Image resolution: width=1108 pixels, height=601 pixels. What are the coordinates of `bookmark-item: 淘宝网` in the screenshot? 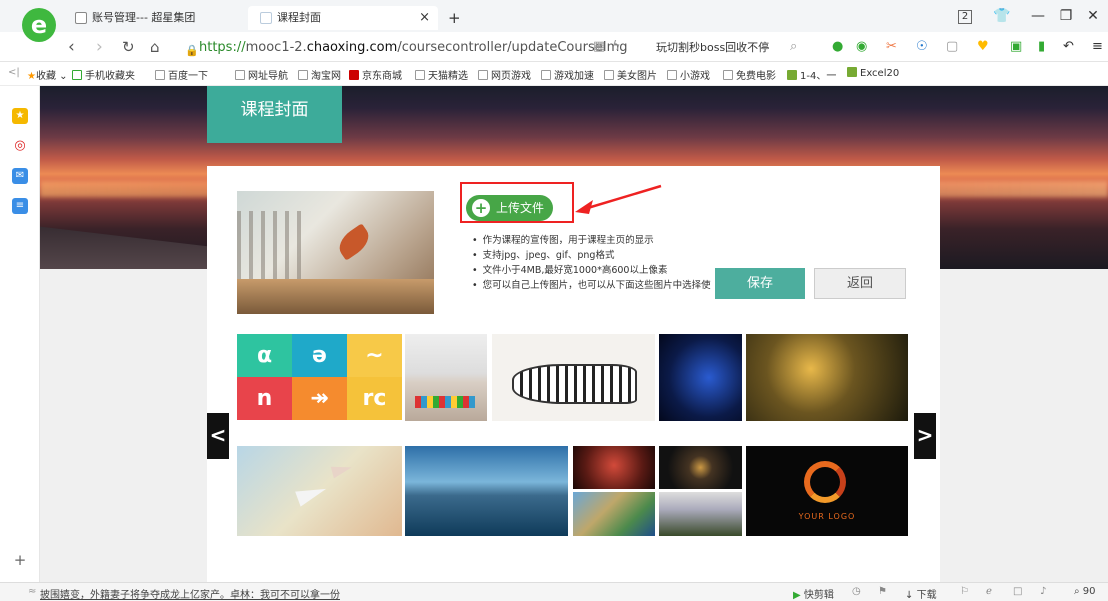 It's located at (319, 74).